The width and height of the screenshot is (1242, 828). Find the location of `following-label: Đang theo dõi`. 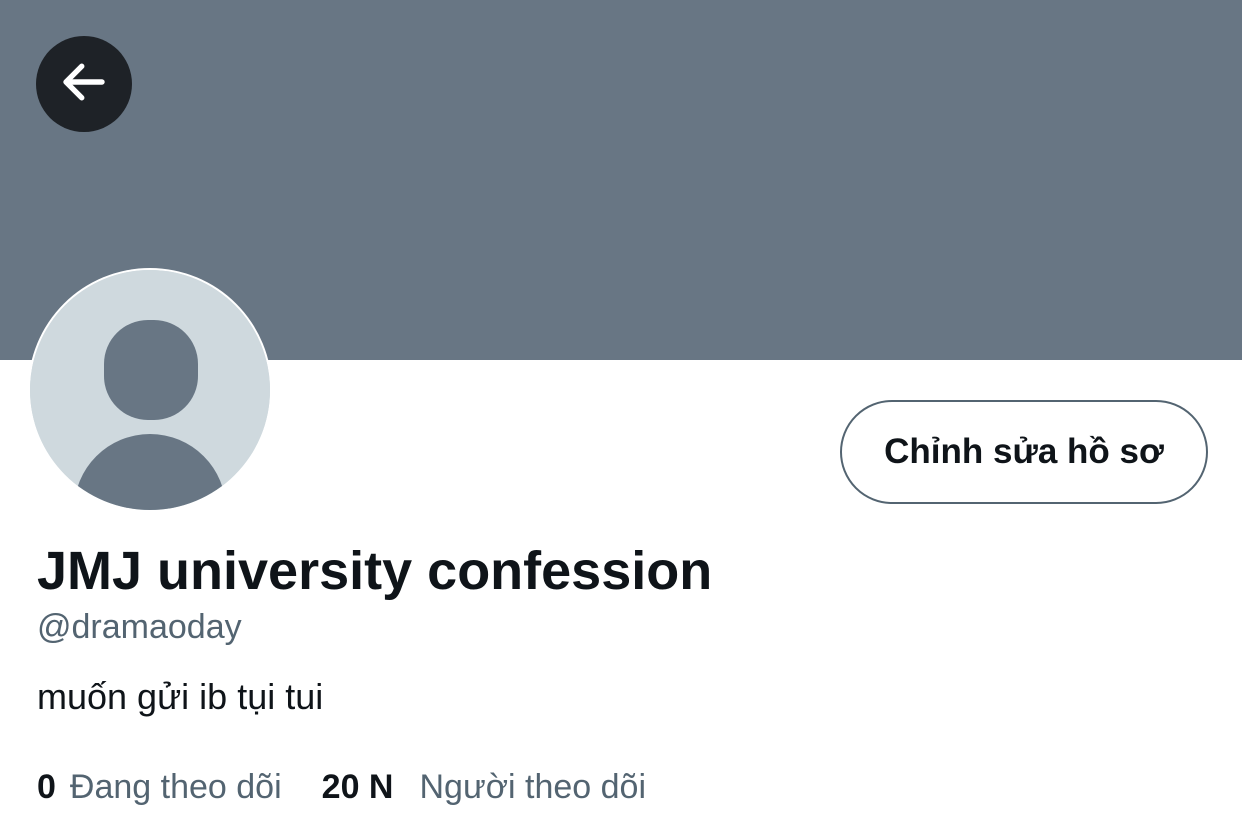

following-label: Đang theo dõi is located at coordinates (175, 787).